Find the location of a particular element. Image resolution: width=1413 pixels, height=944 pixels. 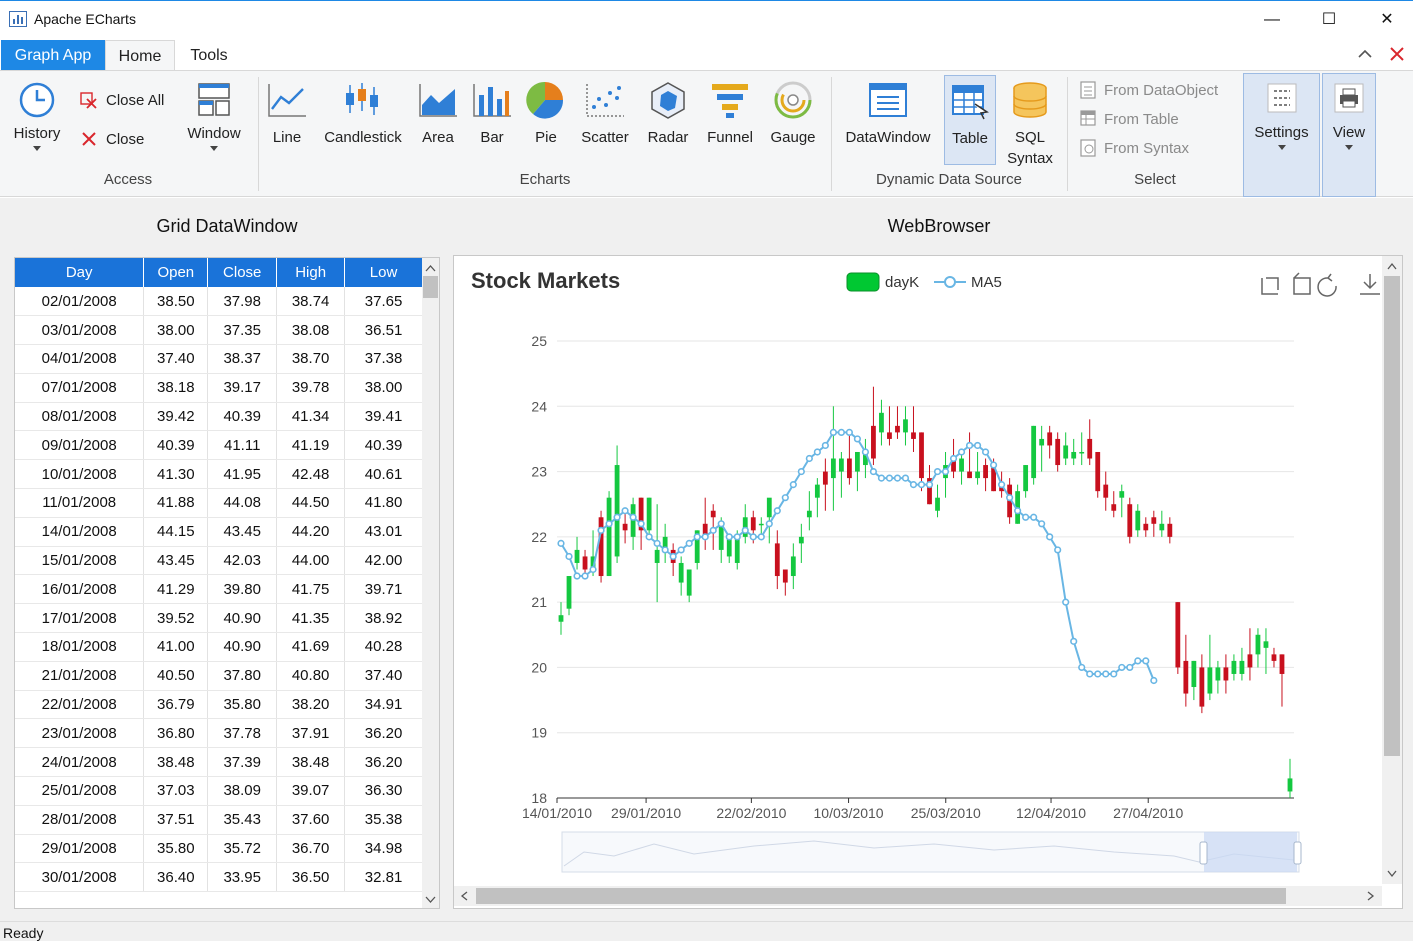

table-cell-open: 41.30 is located at coordinates (176, 474).